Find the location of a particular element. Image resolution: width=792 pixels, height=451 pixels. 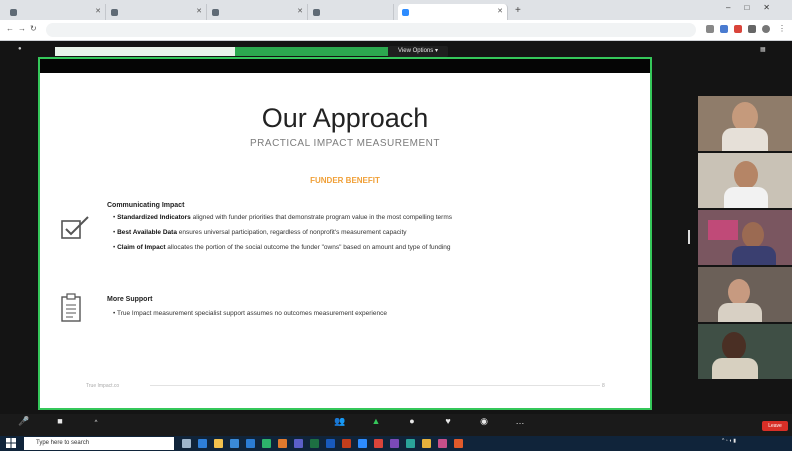

record-icon: ◉ is located at coordinates (484, 421).